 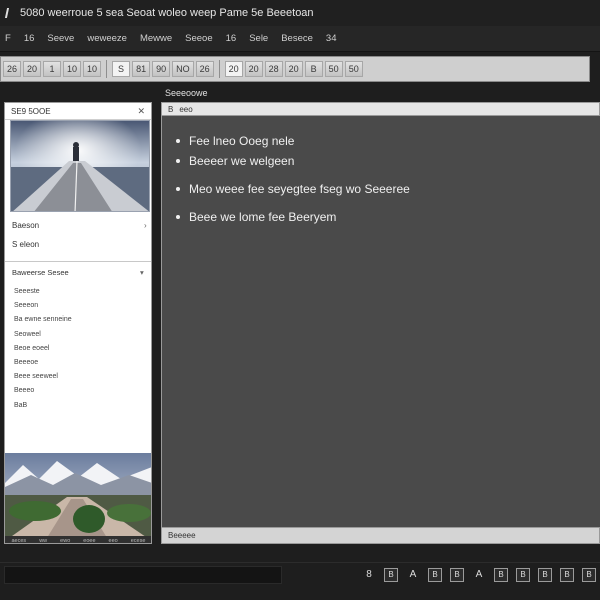 What do you see at coordinates (89, 540) in the screenshot?
I see `panel-footer-text: eoee` at bounding box center [89, 540].